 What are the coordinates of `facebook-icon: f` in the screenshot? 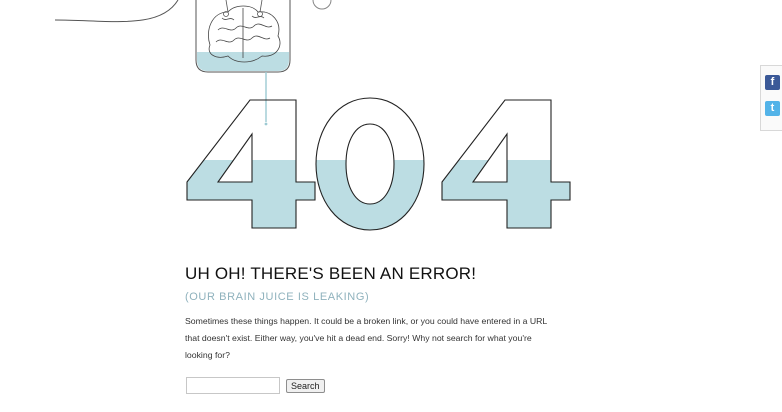 It's located at (772, 82).